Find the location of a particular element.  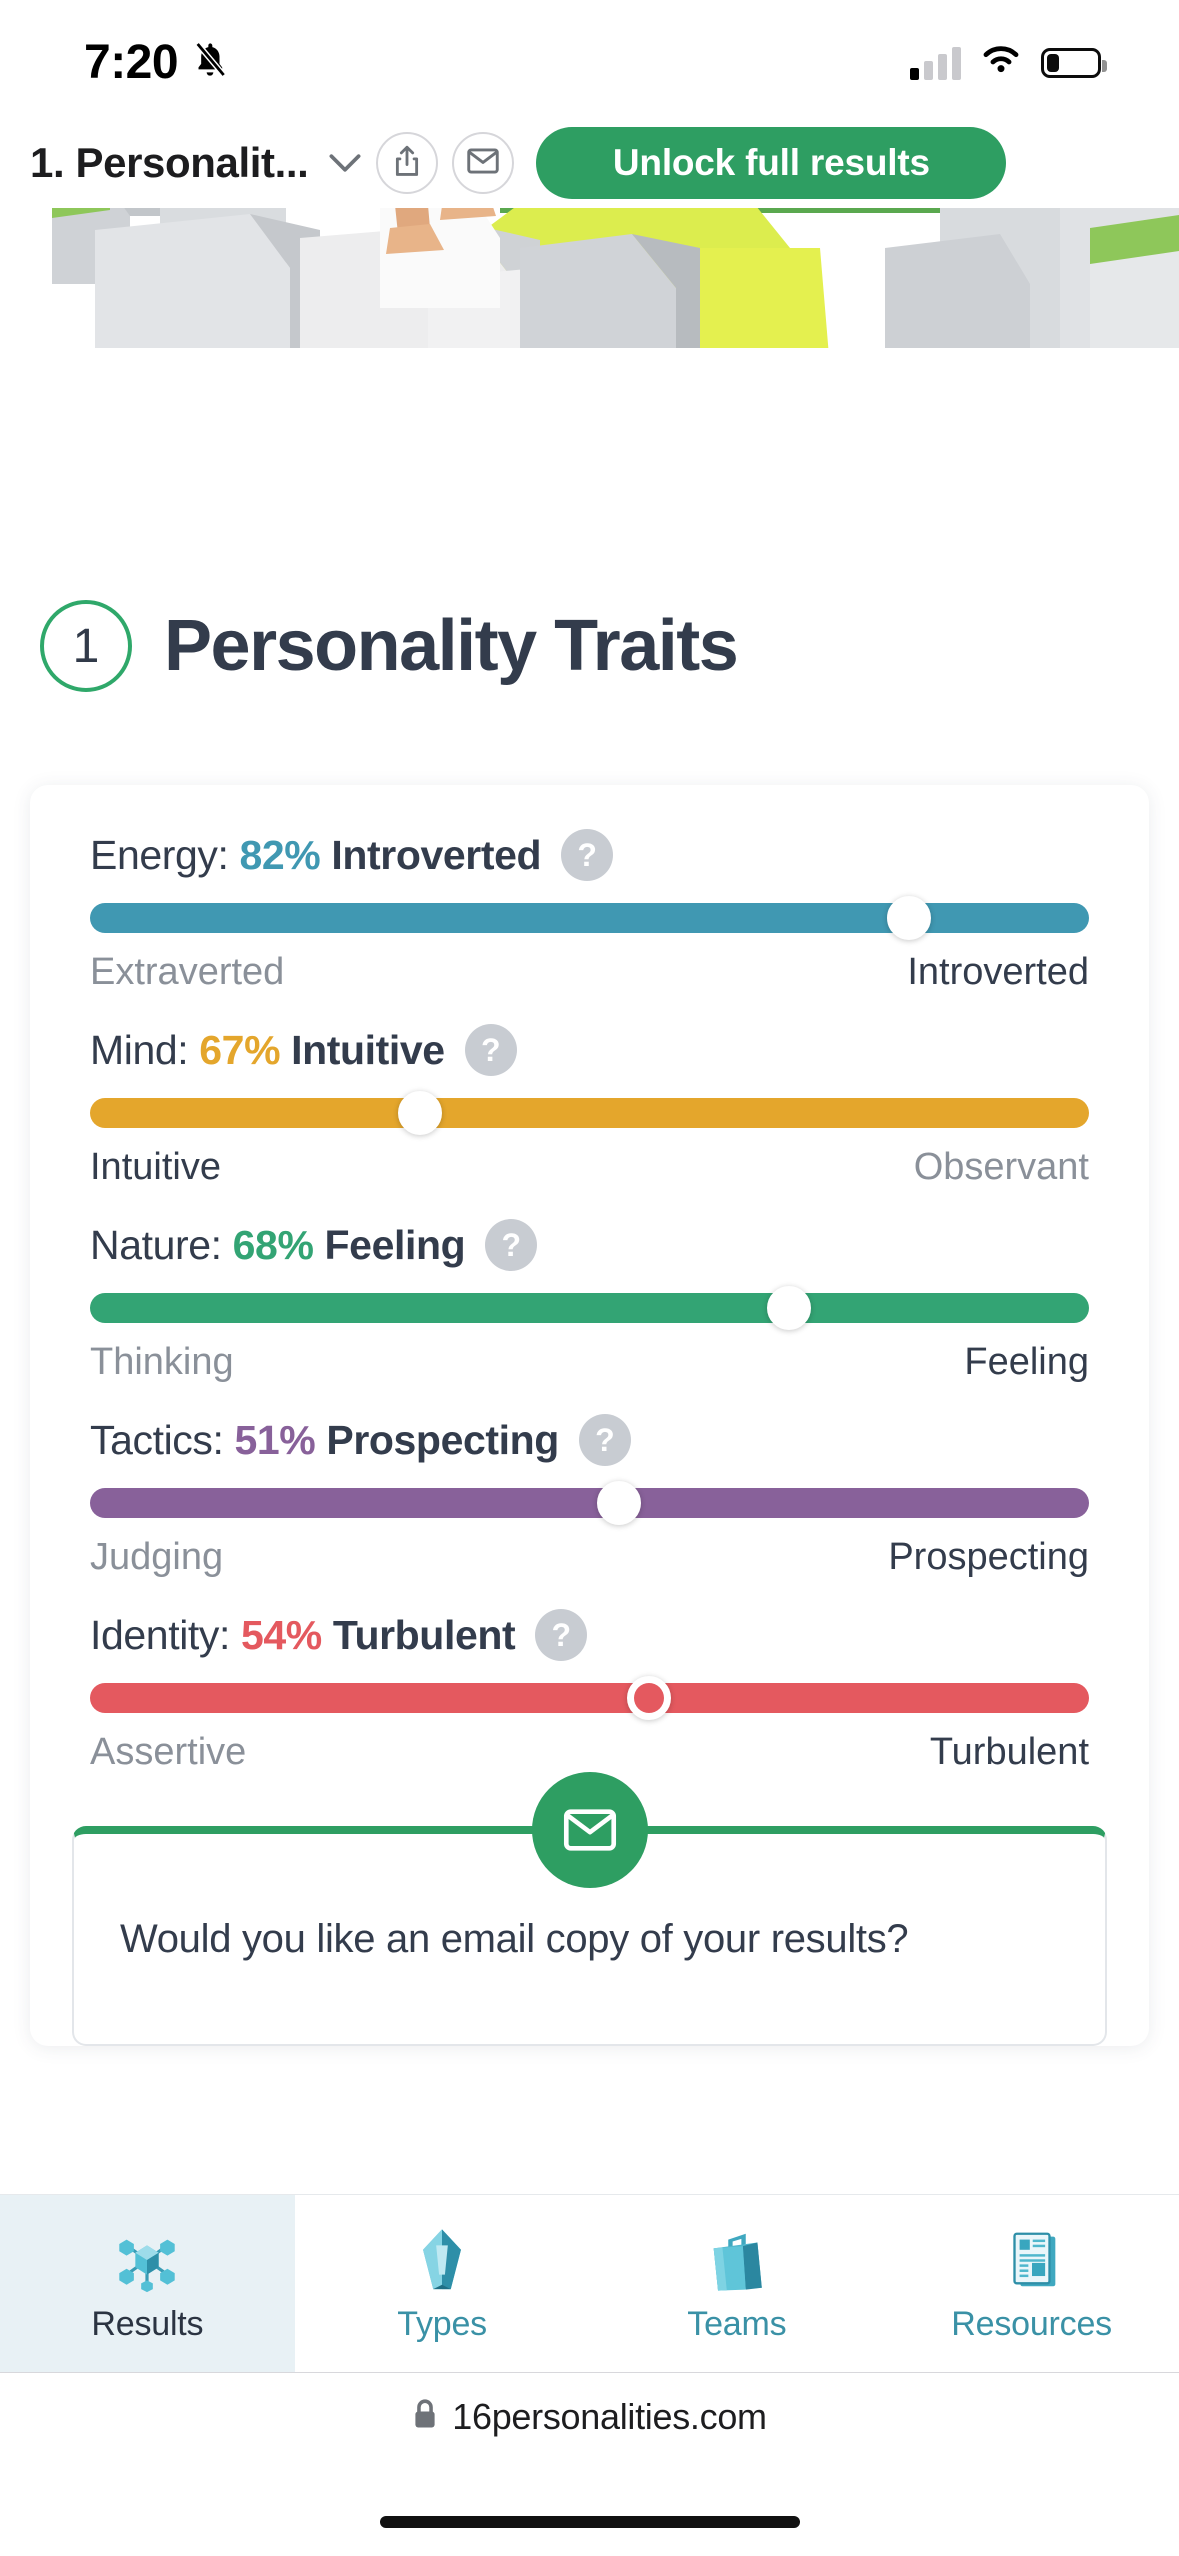

trait-header: Tactics: 51% Prospecting ? is located at coordinates (589, 1440).